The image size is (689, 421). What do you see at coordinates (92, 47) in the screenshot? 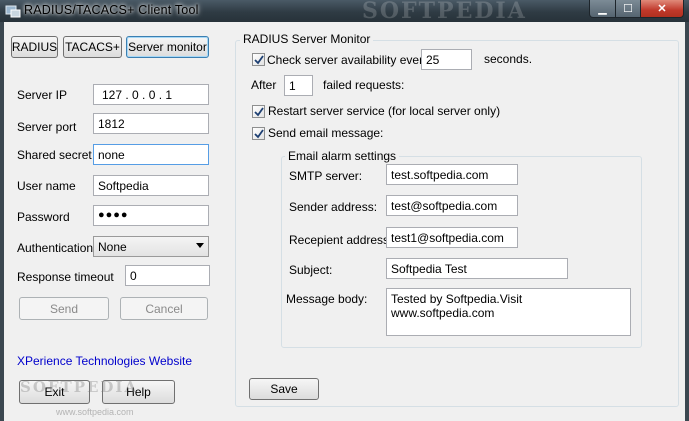
I see `tab-tacacs: TACACS+` at bounding box center [92, 47].